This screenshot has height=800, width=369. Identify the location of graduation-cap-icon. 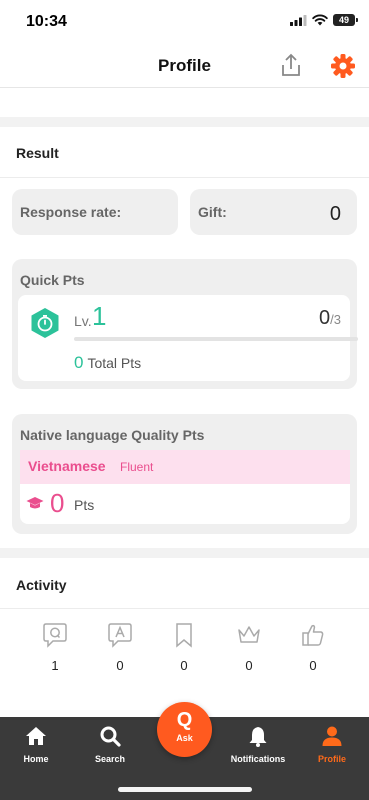
(35, 503).